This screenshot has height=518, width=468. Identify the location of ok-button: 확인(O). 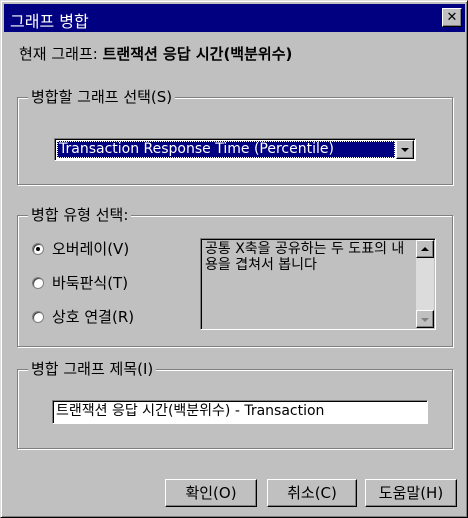
(211, 493).